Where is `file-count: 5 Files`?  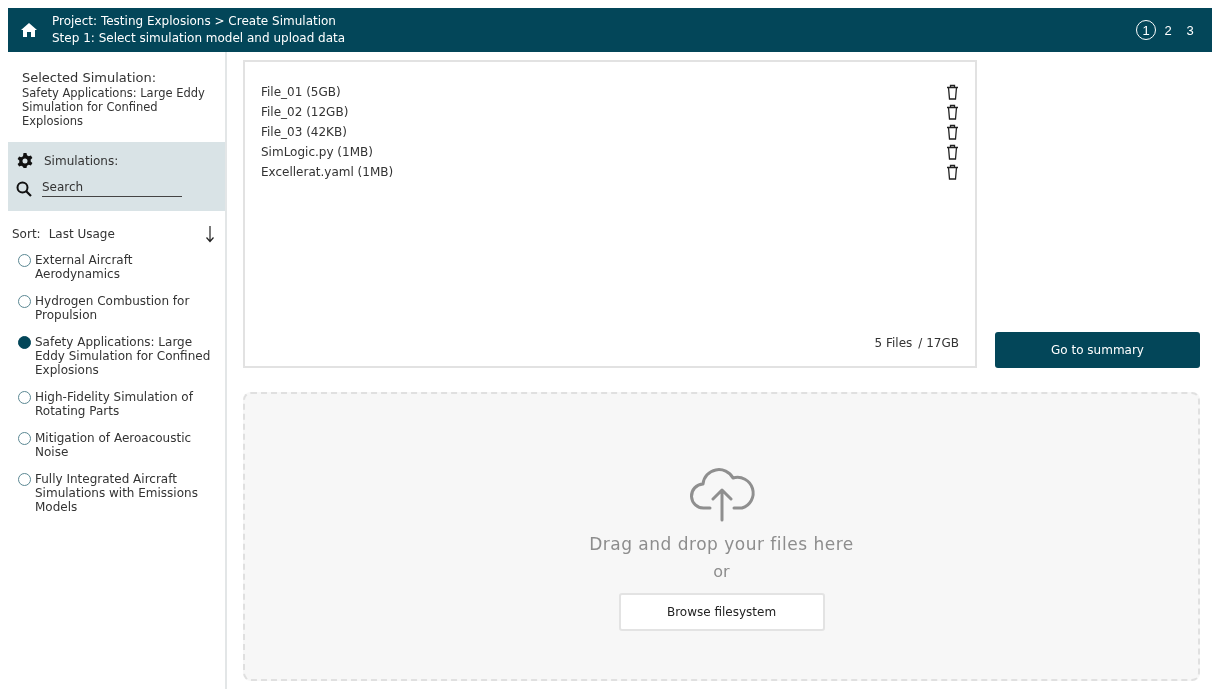 file-count: 5 Files is located at coordinates (893, 343).